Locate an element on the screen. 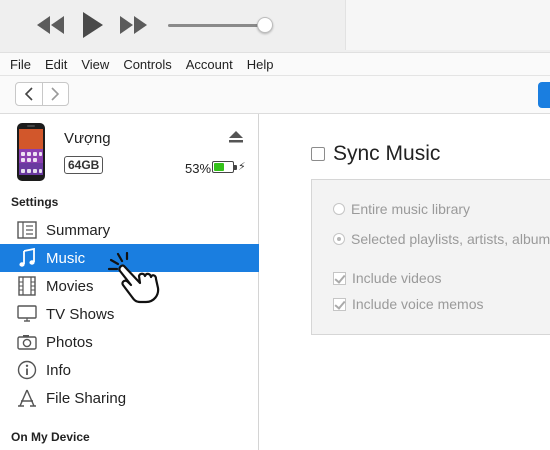  device-name: Vượng is located at coordinates (87, 138).